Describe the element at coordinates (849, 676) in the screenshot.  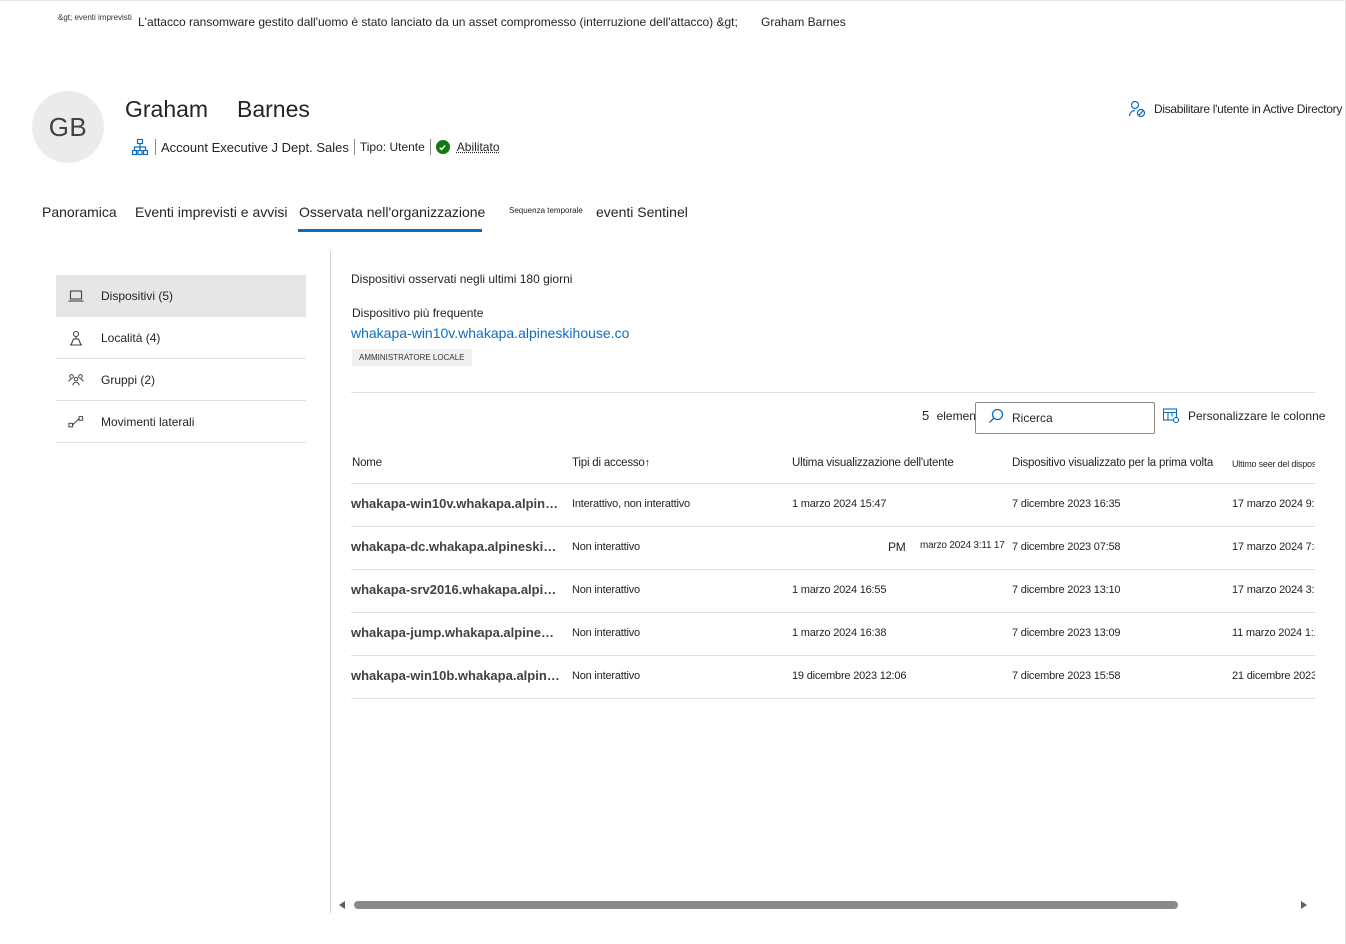
I see `last-seen-user: 19 dicembre 2023 12:06` at that location.